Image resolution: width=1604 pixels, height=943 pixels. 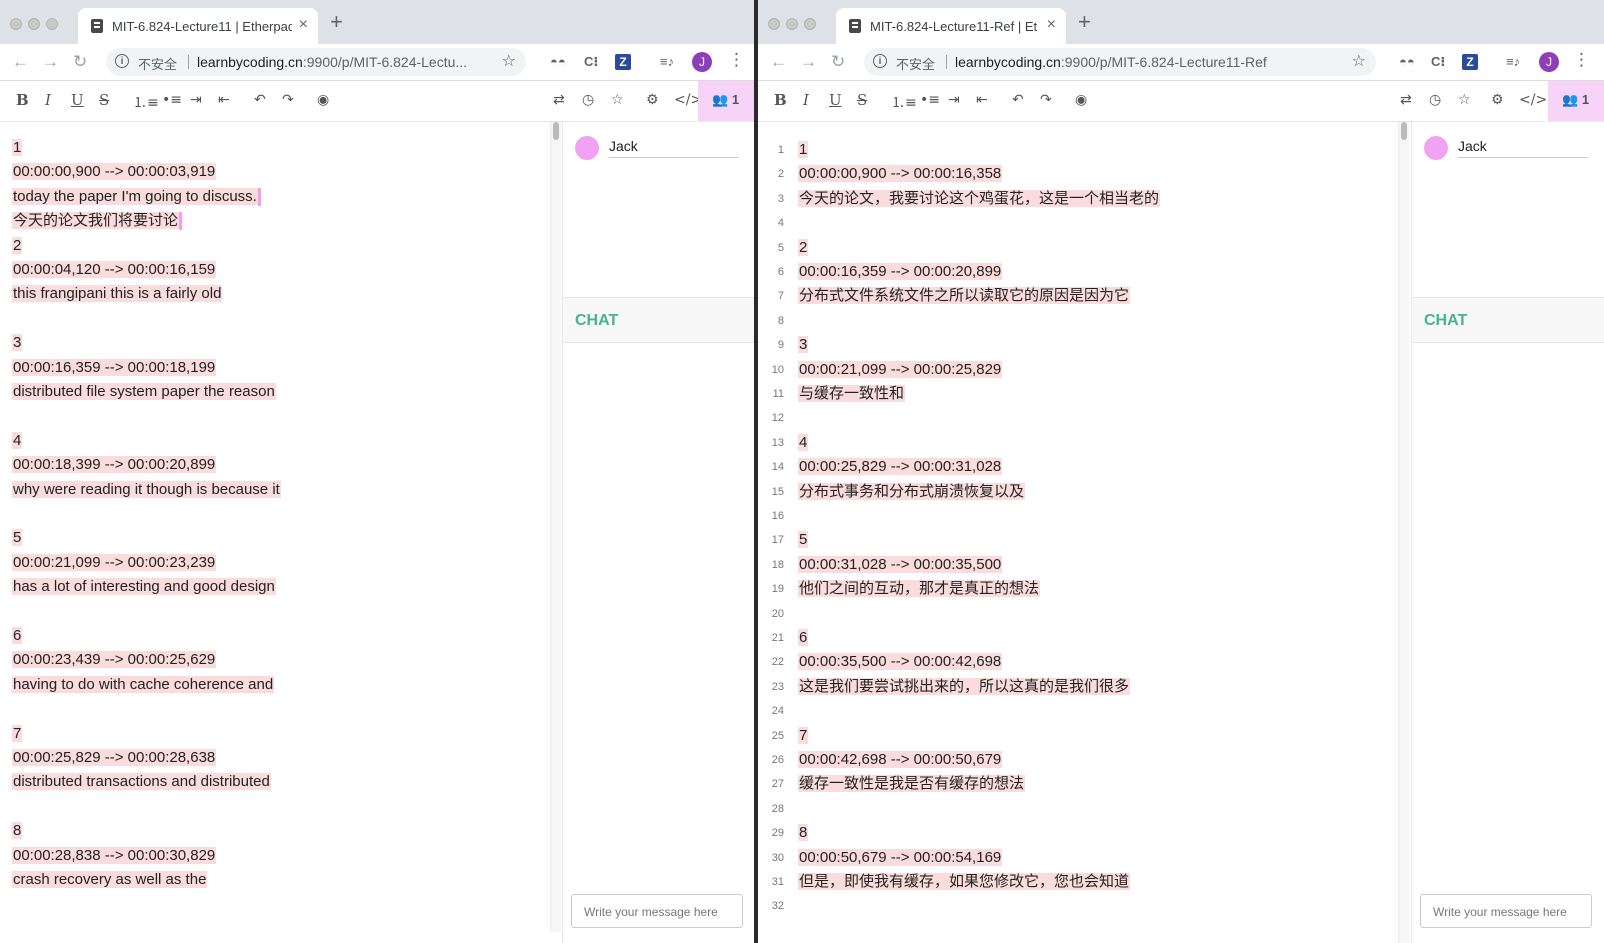 I want to click on pad-line: 3, so click(x=803, y=345).